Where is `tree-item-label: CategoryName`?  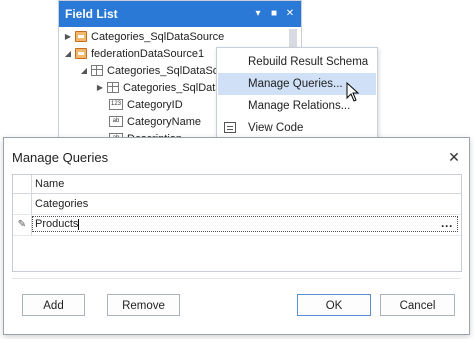 tree-item-label: CategoryName is located at coordinates (164, 121).